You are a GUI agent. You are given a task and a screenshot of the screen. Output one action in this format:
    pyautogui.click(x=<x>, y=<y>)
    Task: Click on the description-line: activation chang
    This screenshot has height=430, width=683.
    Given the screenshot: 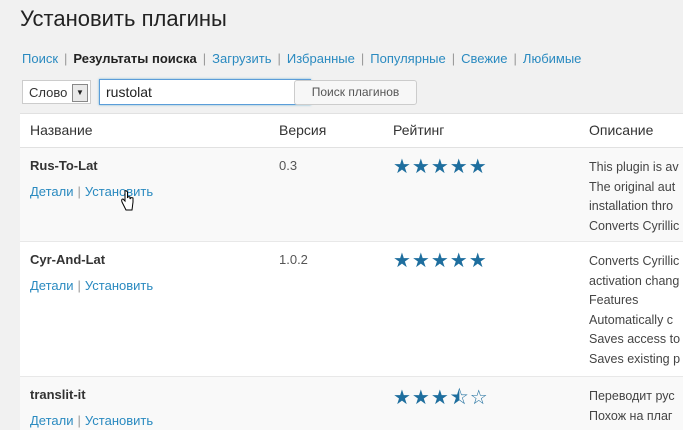 What is the action you would take?
    pyautogui.click(x=634, y=280)
    